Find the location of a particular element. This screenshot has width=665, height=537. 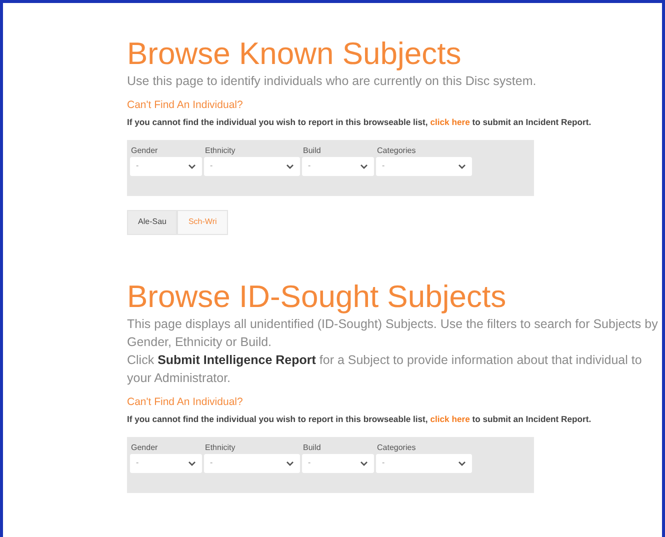

letter-tab: Sch-Wri is located at coordinates (202, 222).